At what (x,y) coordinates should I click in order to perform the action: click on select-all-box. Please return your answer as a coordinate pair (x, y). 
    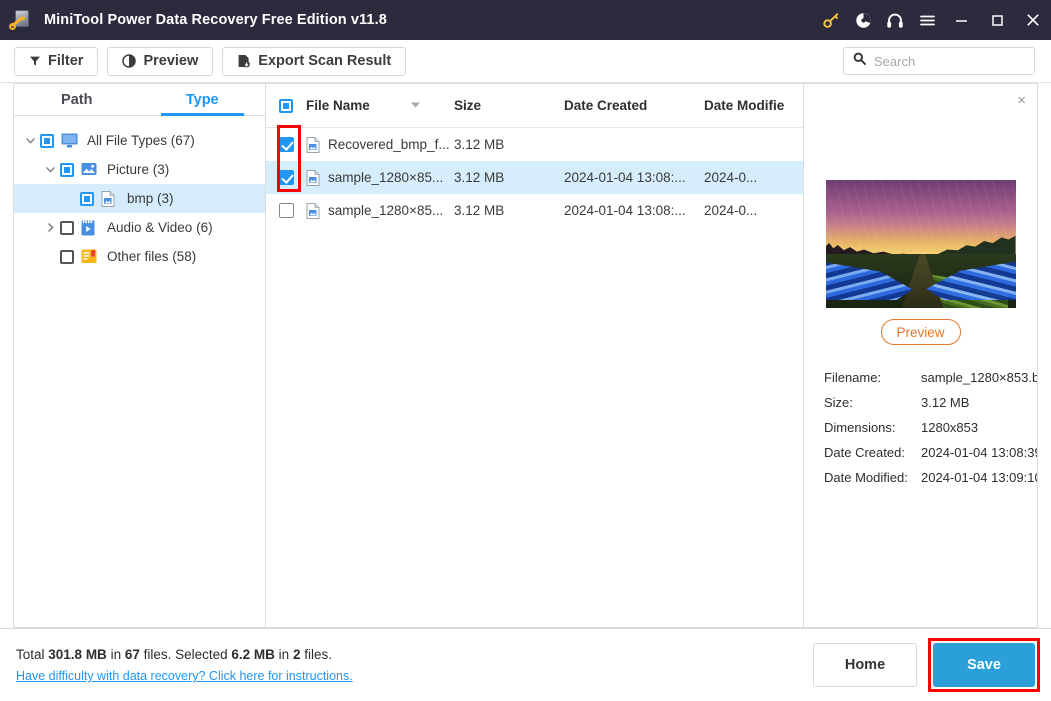
    Looking at the image, I should click on (286, 105).